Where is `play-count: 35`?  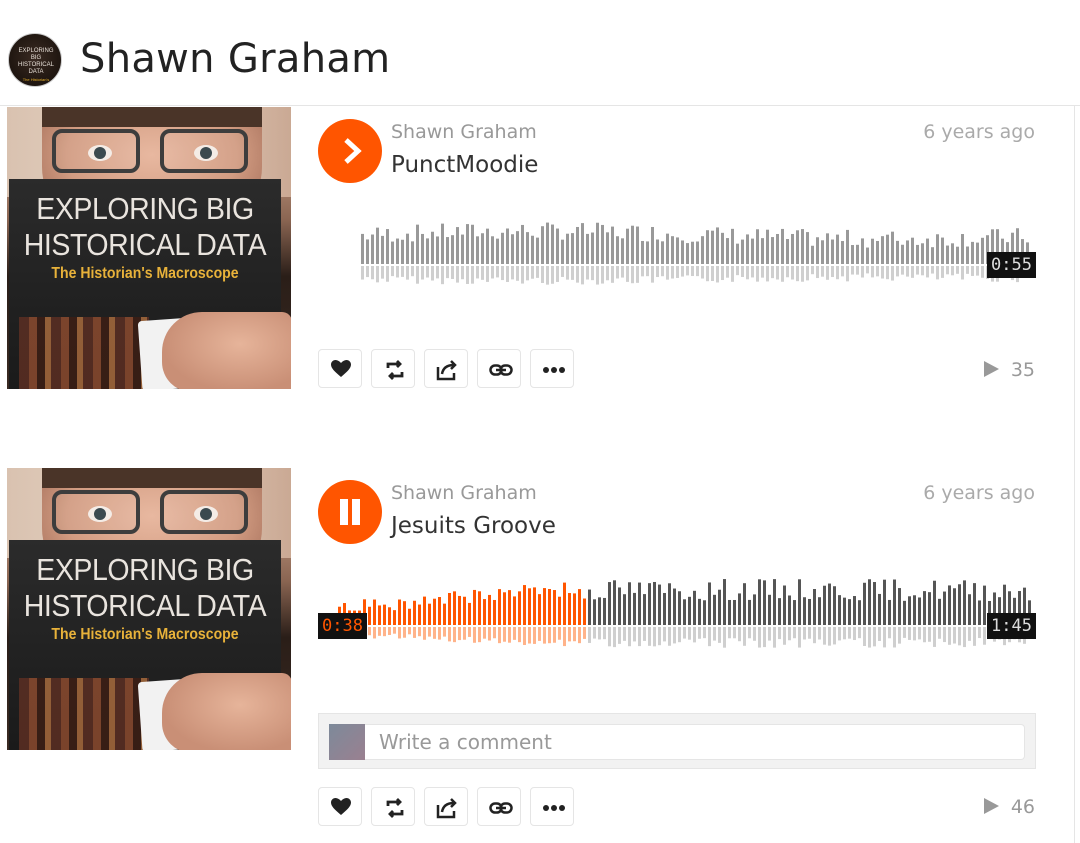
play-count: 35 is located at coordinates (1009, 370).